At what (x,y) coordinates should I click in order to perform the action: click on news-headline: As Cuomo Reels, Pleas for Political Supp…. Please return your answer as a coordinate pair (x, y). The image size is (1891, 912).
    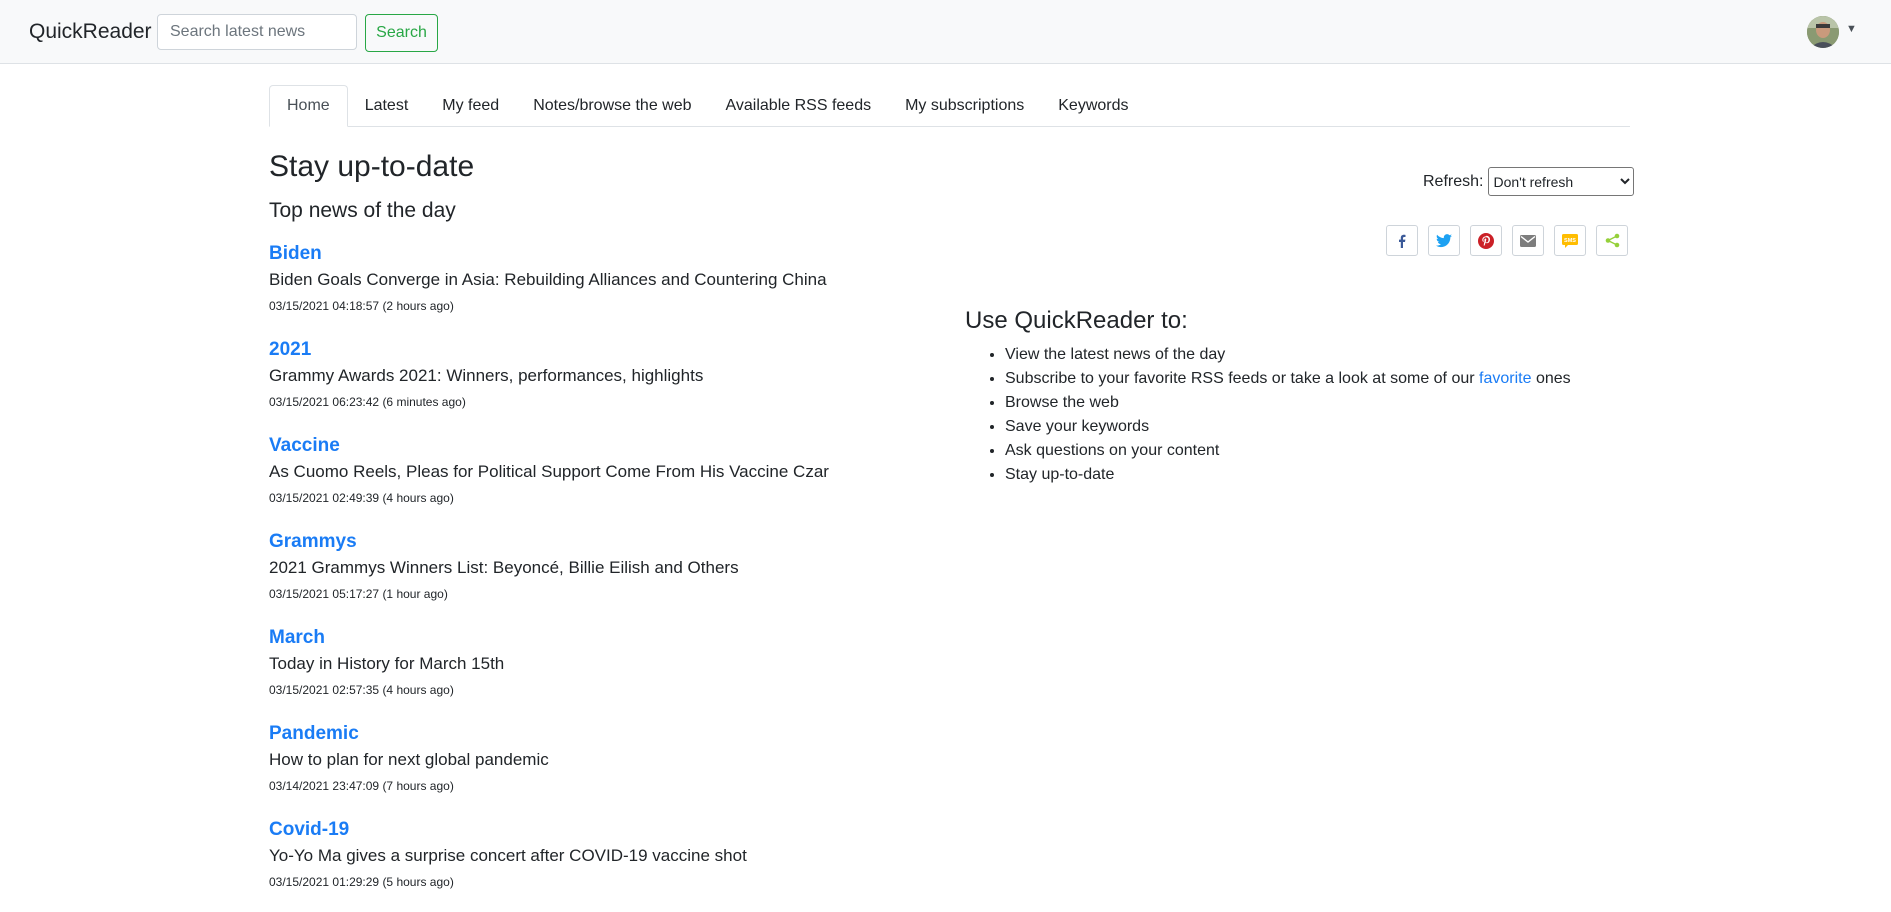
    Looking at the image, I should click on (549, 471).